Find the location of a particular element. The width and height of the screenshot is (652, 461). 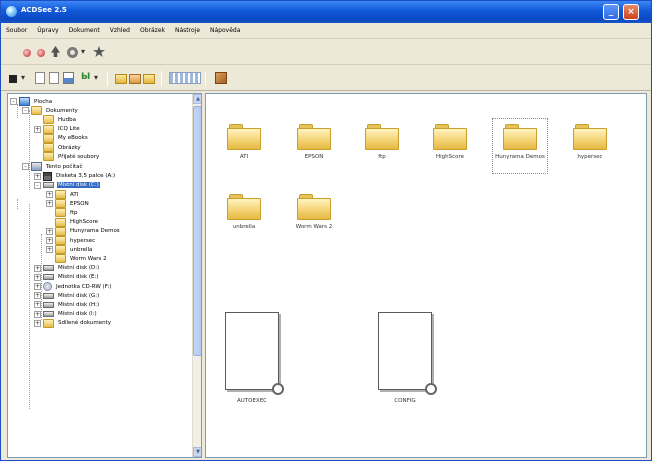

menu-vzhled: Vzhled is located at coordinates (120, 30).